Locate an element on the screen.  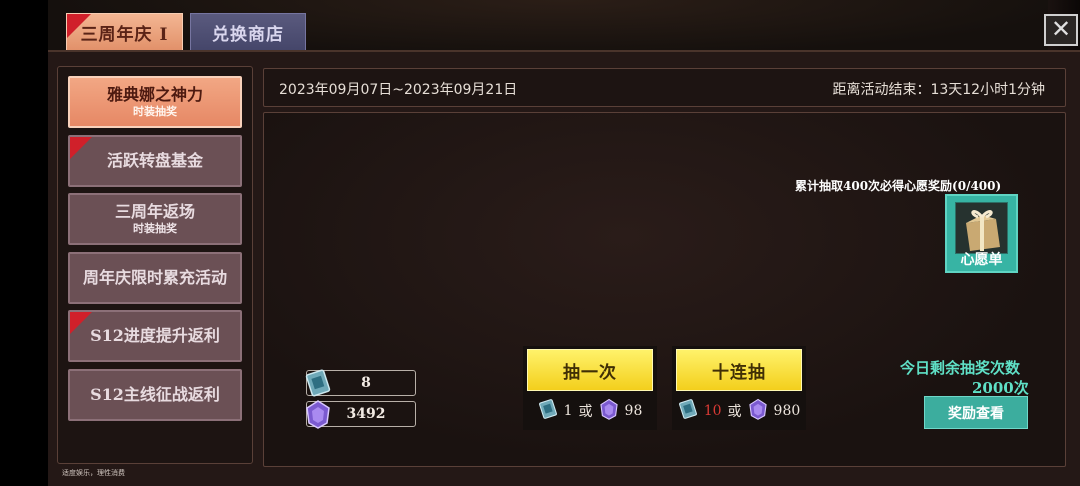
sidebar-item-label: 活跃转盘基金 is located at coordinates (154, 160).